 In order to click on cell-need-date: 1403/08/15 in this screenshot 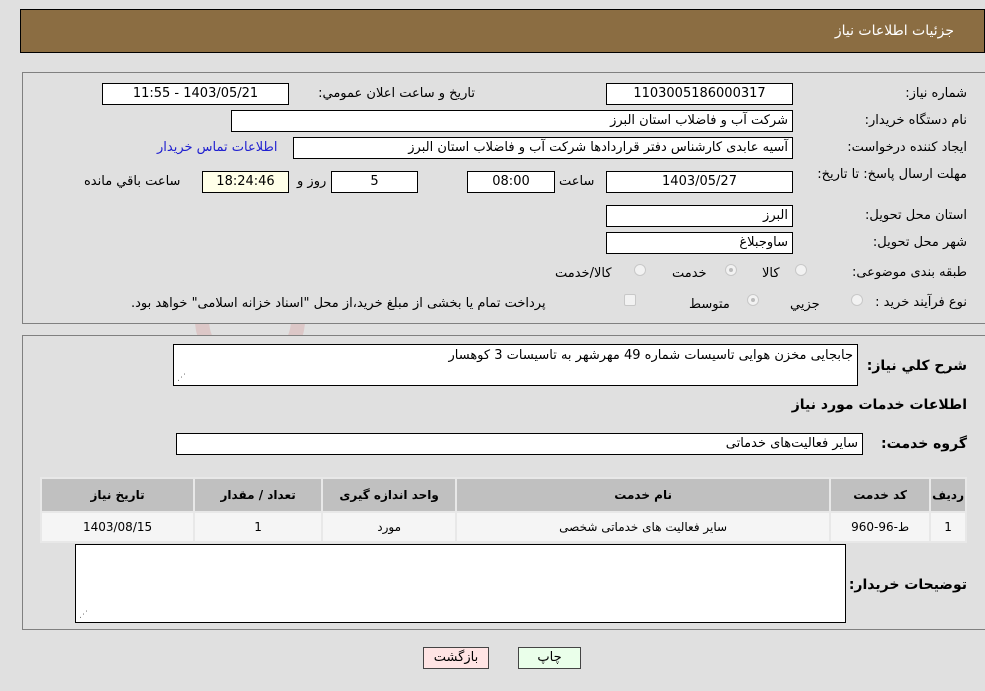, I will do `click(117, 527)`.